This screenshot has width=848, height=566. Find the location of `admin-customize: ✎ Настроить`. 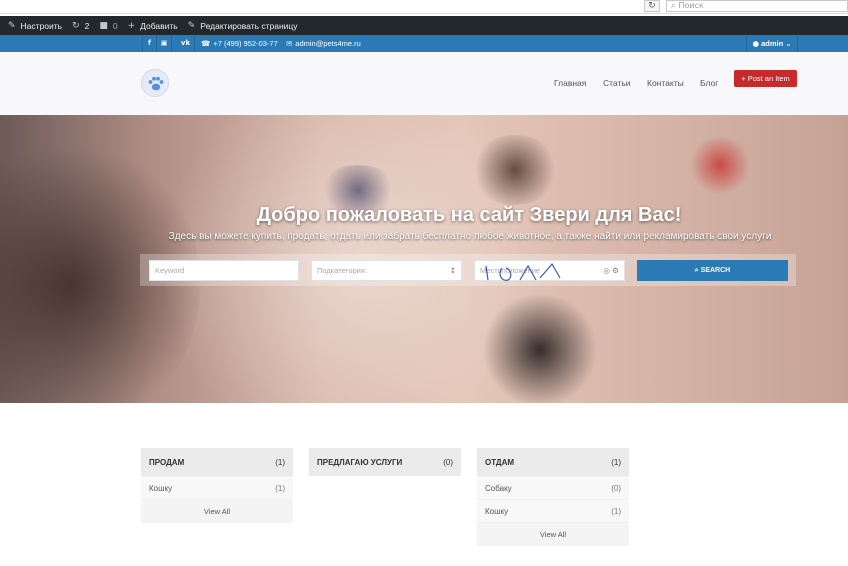

admin-customize: ✎ Настроить is located at coordinates (35, 26).